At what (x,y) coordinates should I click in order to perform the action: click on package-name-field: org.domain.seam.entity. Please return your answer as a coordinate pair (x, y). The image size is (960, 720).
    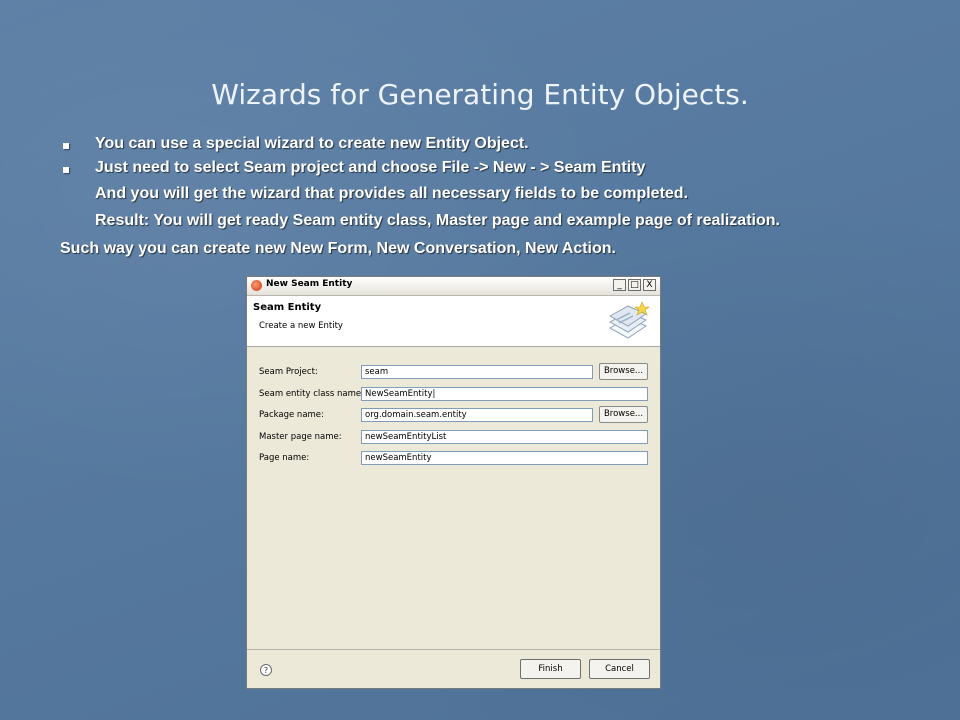
    Looking at the image, I should click on (477, 415).